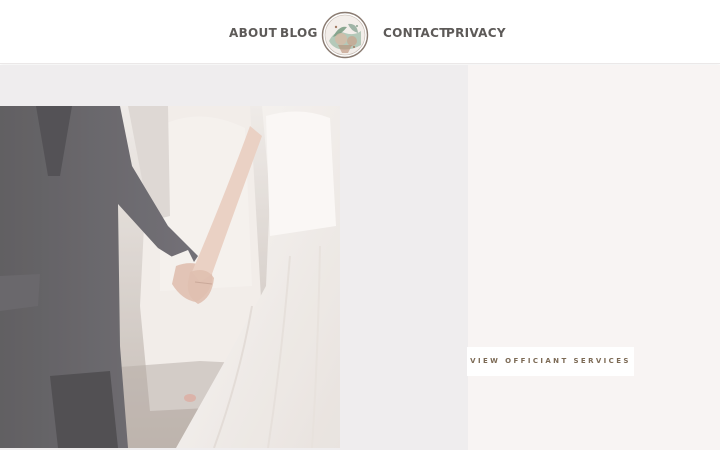 The height and width of the screenshot is (450, 720). I want to click on nav-contact-link: CONTACT, so click(415, 33).